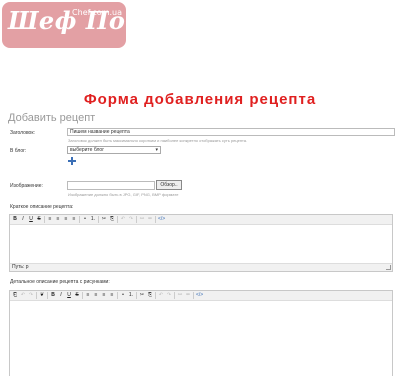  I want to click on add-blog-plus-icon, so click(72, 161).